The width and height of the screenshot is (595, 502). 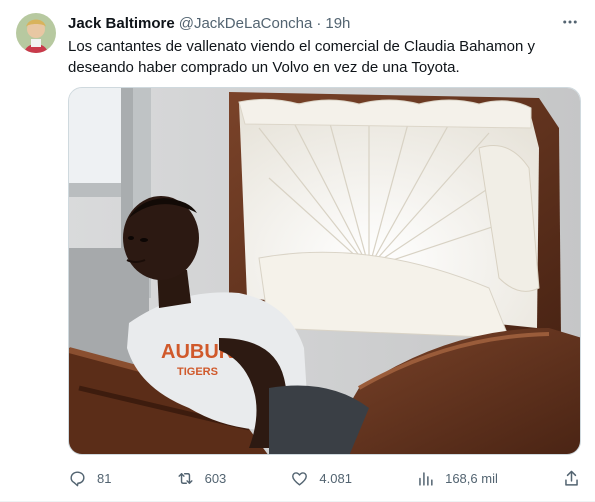 What do you see at coordinates (77, 478) in the screenshot?
I see `reply-icon` at bounding box center [77, 478].